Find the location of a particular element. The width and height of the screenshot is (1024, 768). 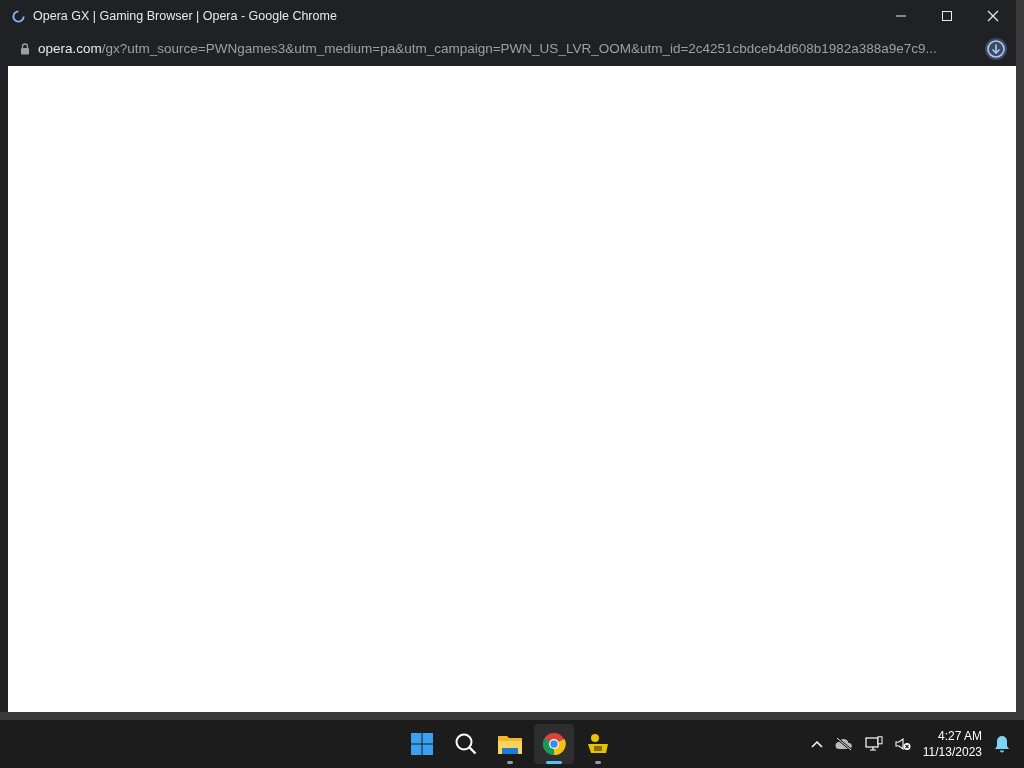

close-icon is located at coordinates (993, 16).